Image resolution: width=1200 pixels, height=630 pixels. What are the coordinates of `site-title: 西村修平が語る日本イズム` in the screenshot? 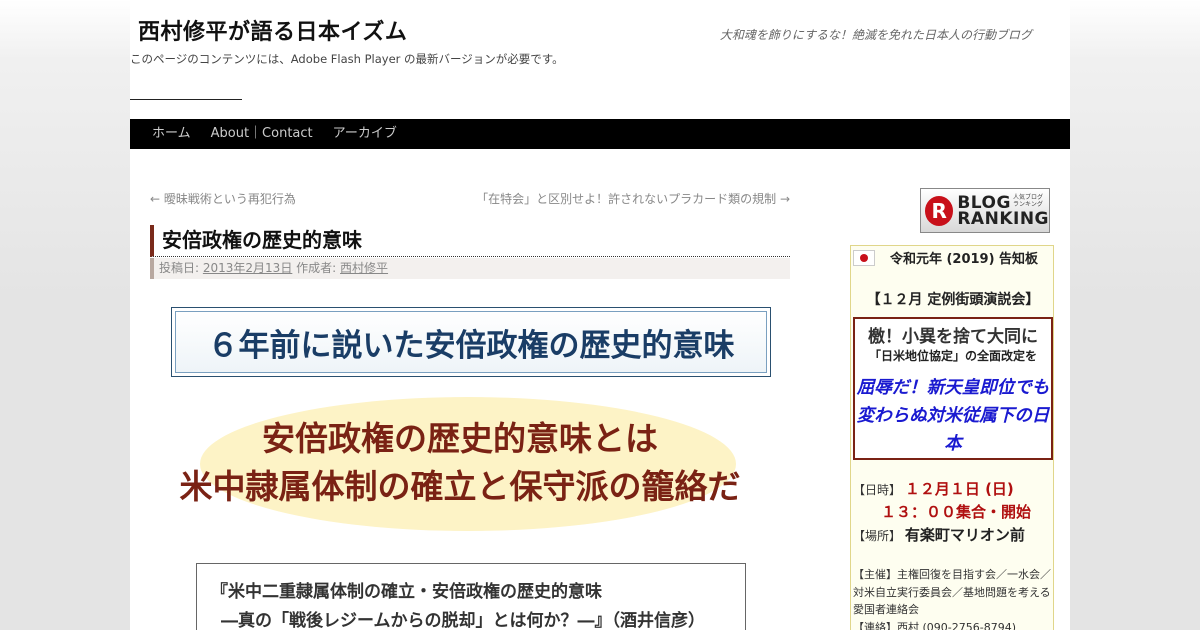 It's located at (272, 30).